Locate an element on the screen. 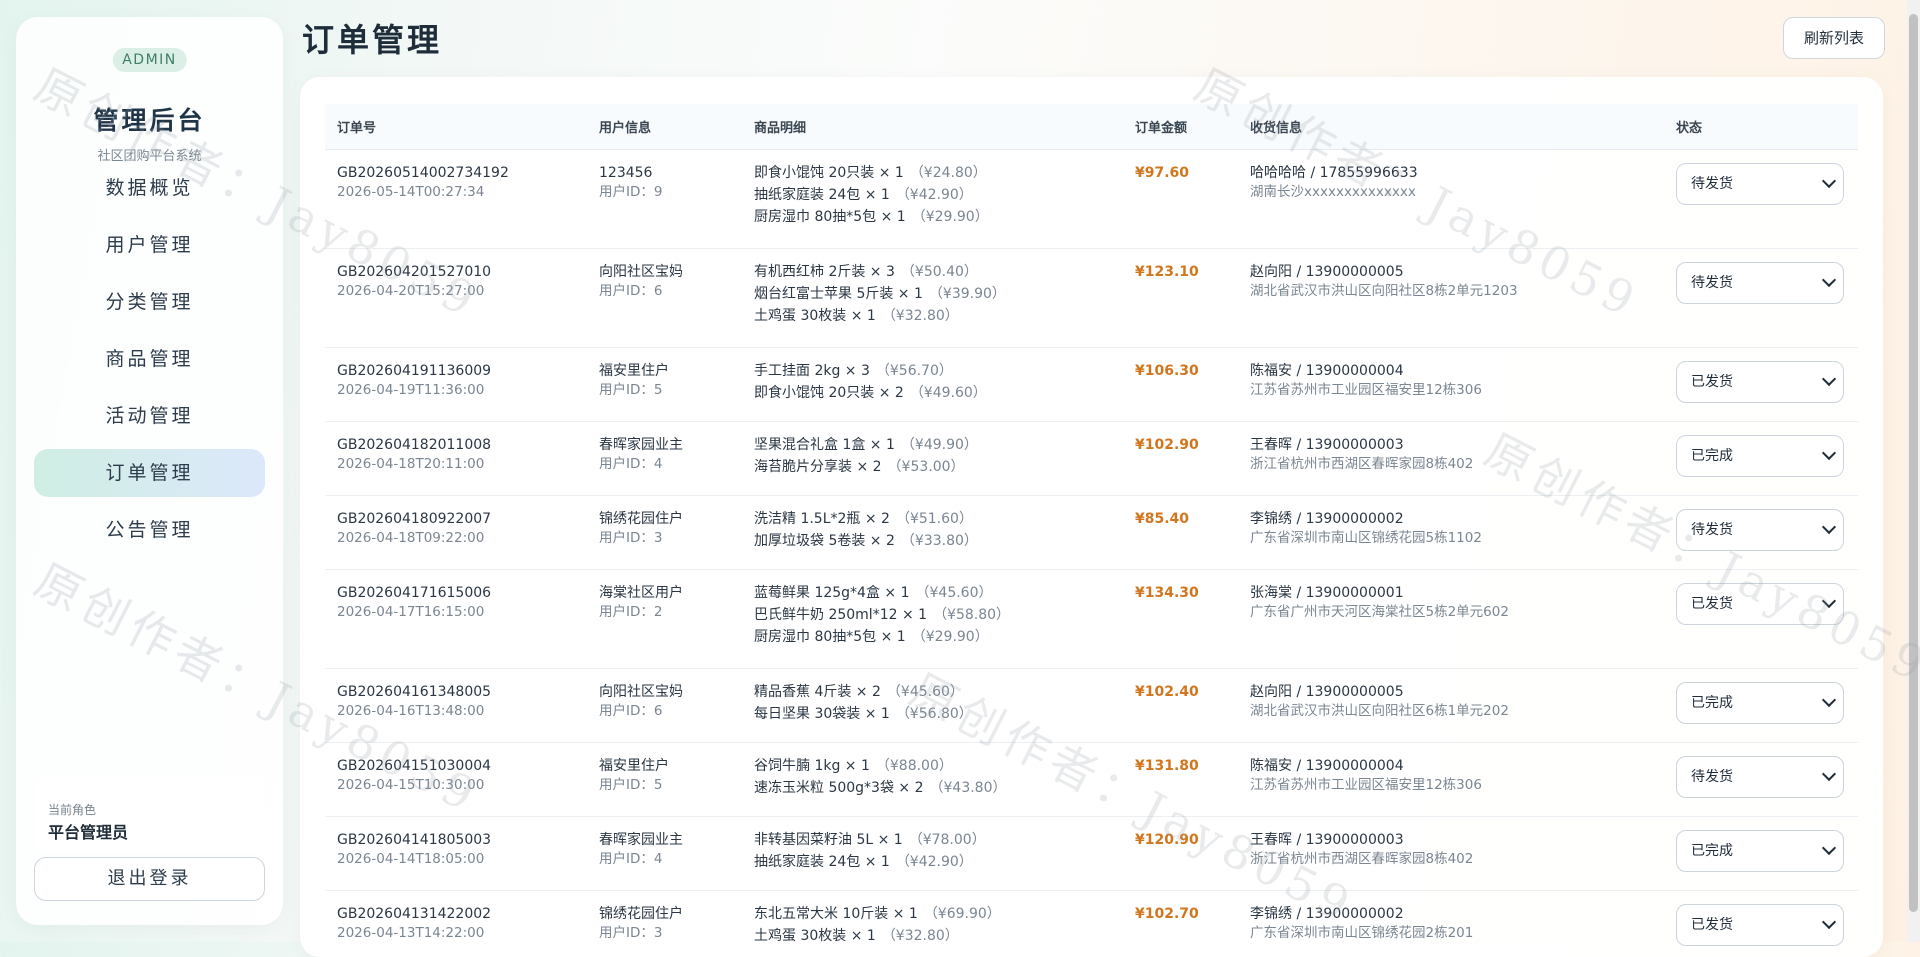 The width and height of the screenshot is (1920, 957). scrollbar-thumb is located at coordinates (1913, 463).